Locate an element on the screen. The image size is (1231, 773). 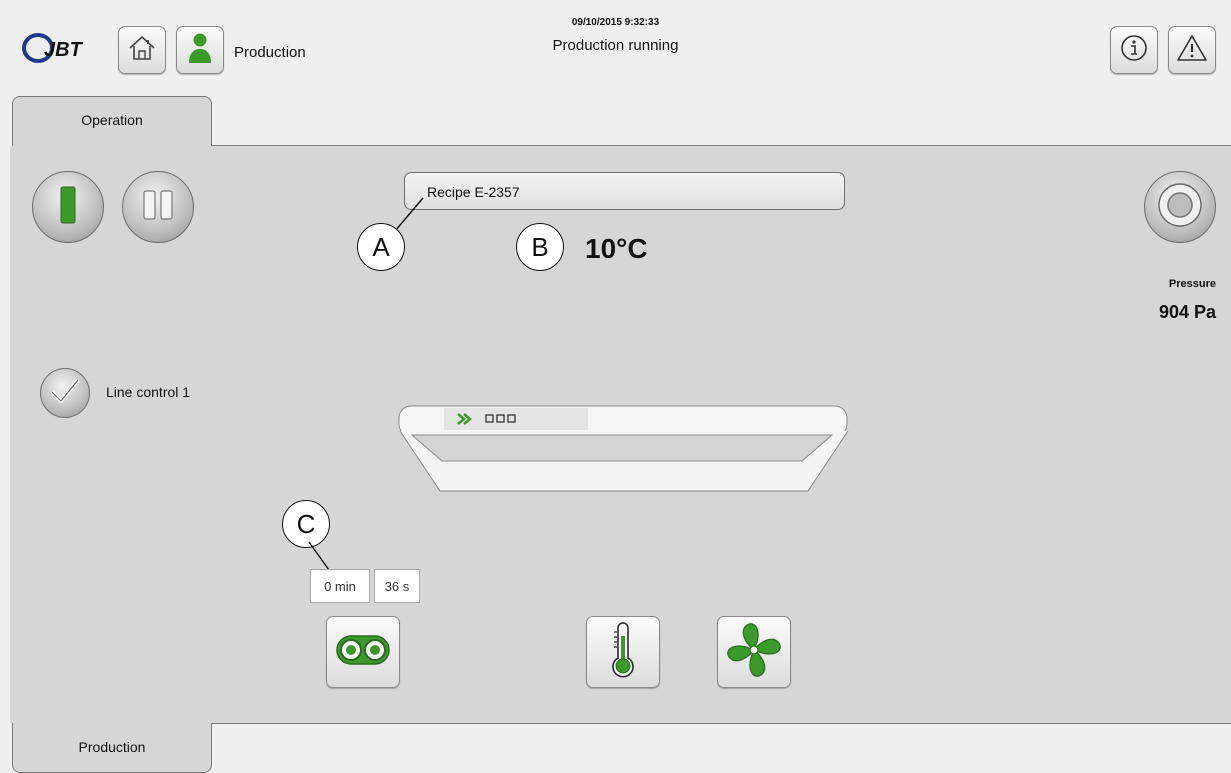
start-icon is located at coordinates (68, 207).